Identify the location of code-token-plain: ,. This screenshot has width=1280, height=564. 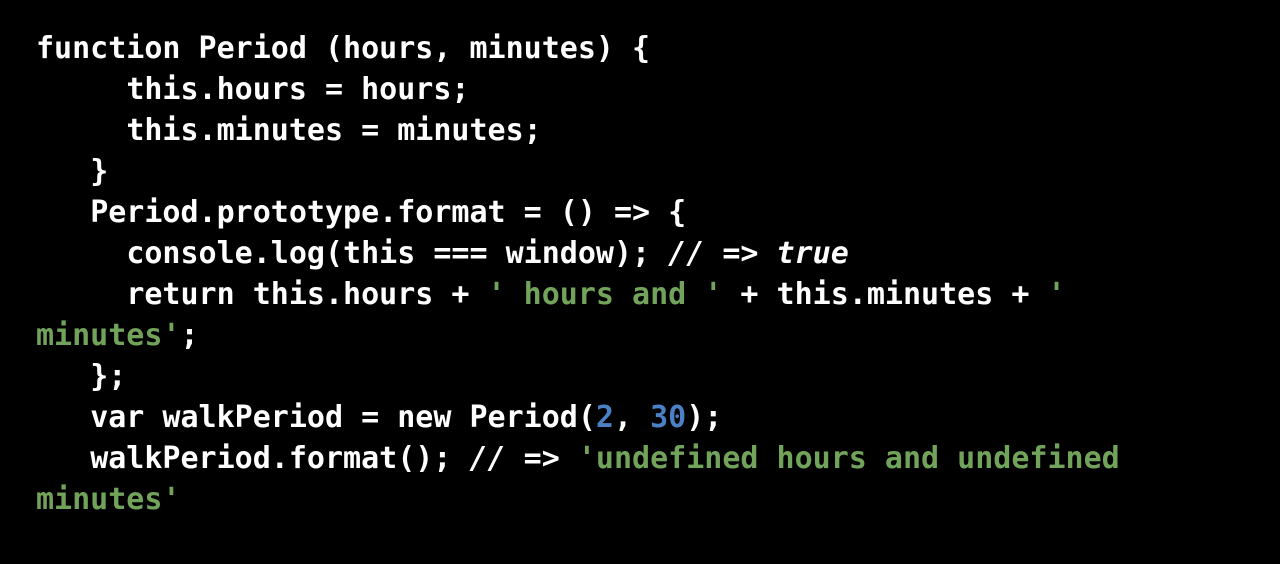
(632, 417).